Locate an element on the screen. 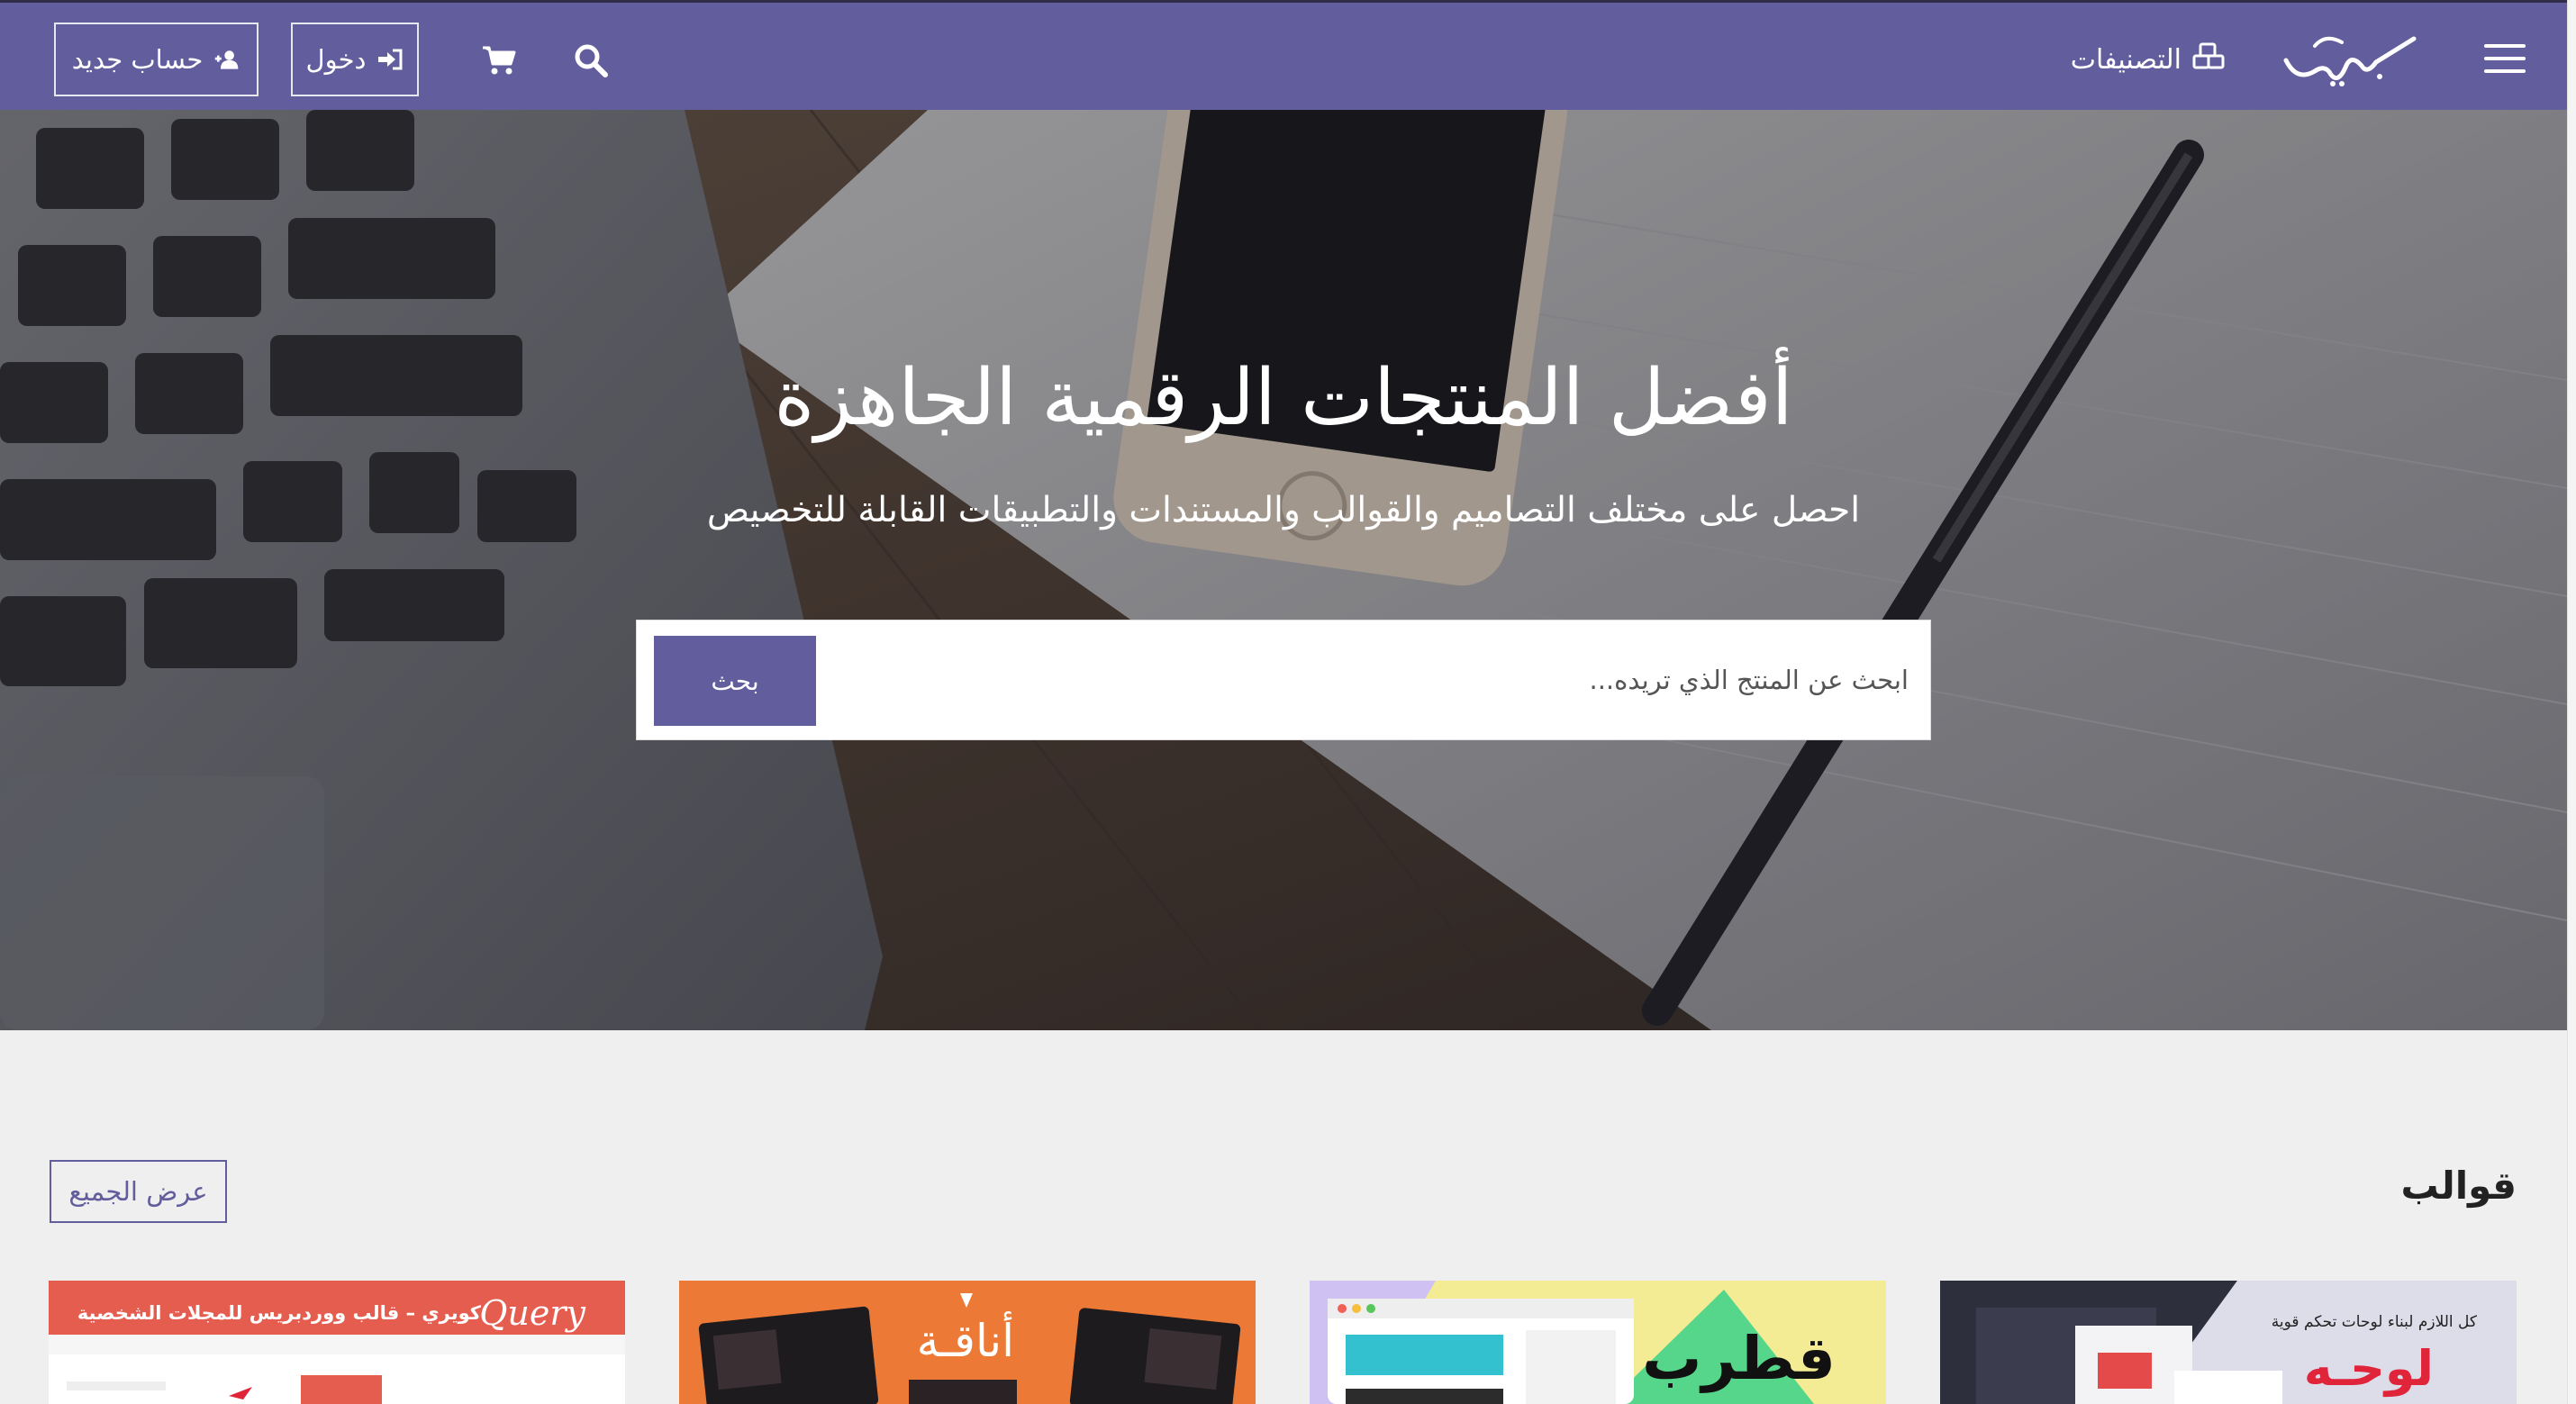 This screenshot has width=2576, height=1404. product-card: كل اللازم لبناء لوحات تحكم قوية لوحـه is located at coordinates (2228, 1342).